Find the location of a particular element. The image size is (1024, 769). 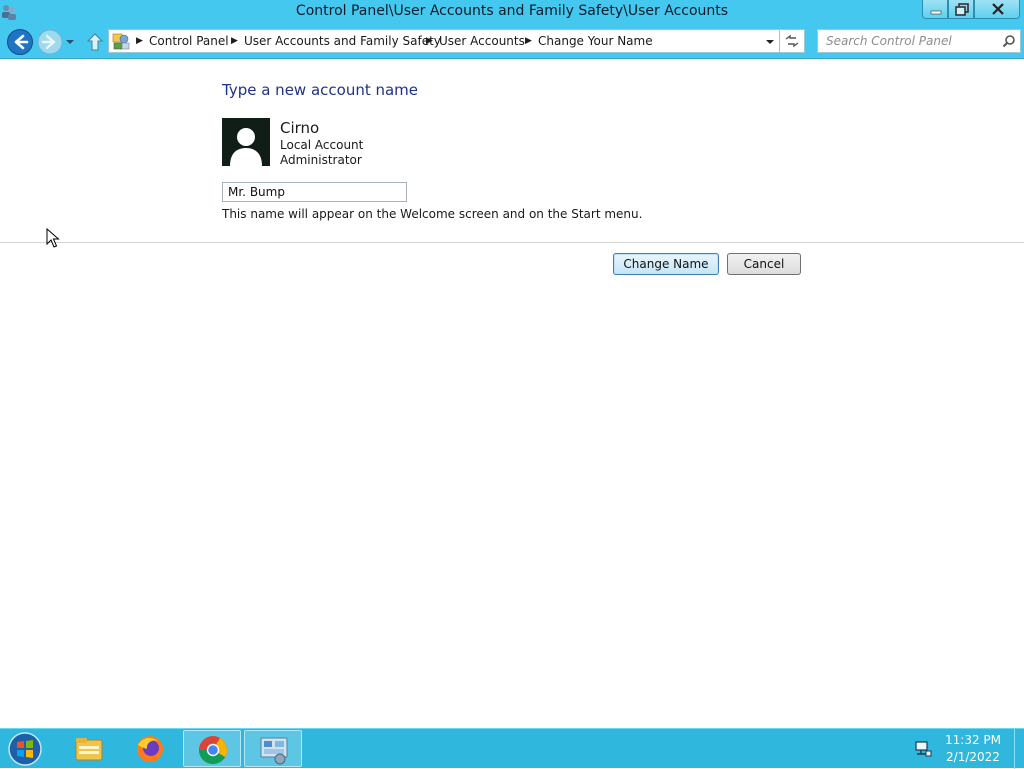

search-box: Search Control Panel is located at coordinates (919, 41).